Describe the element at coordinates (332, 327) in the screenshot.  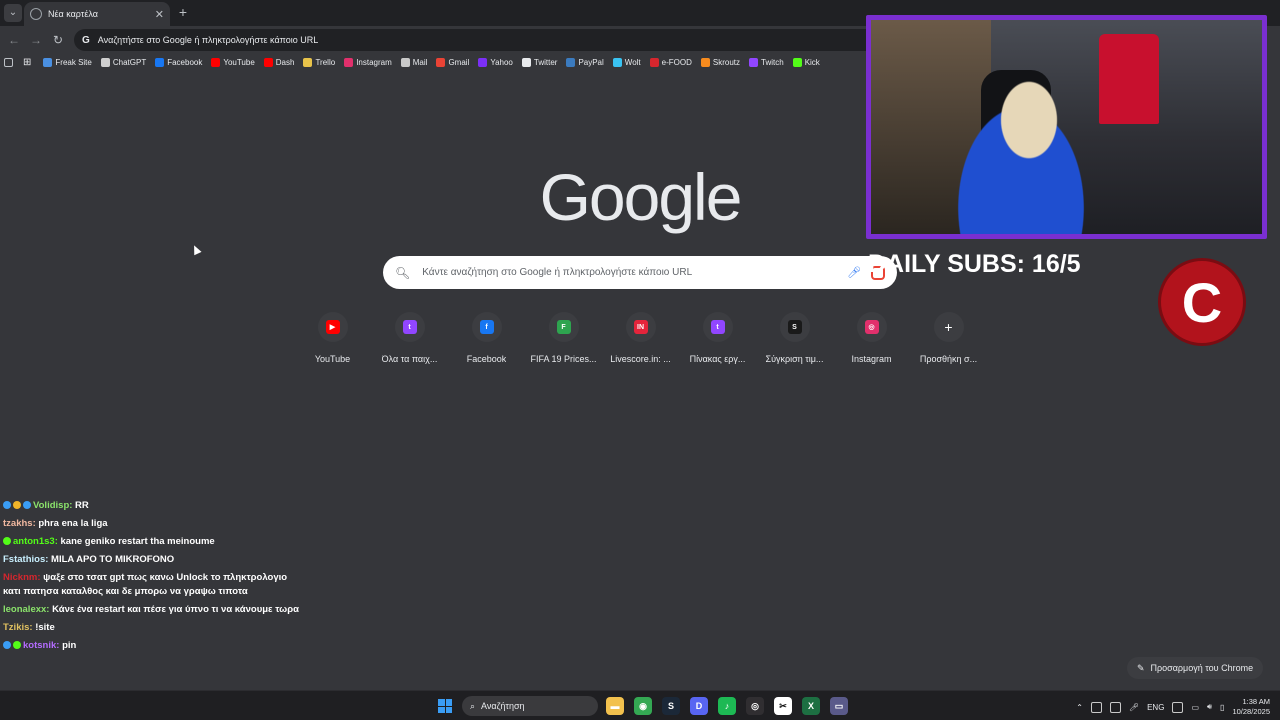
I see `youtube-icon: ▶` at that location.